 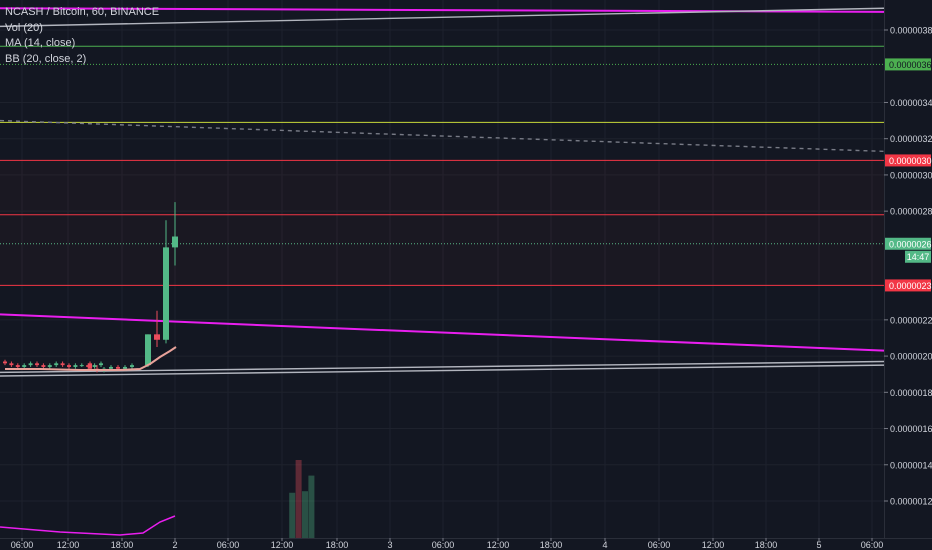 I want to click on volume-indicator-label: Vol (20), so click(x=82, y=29).